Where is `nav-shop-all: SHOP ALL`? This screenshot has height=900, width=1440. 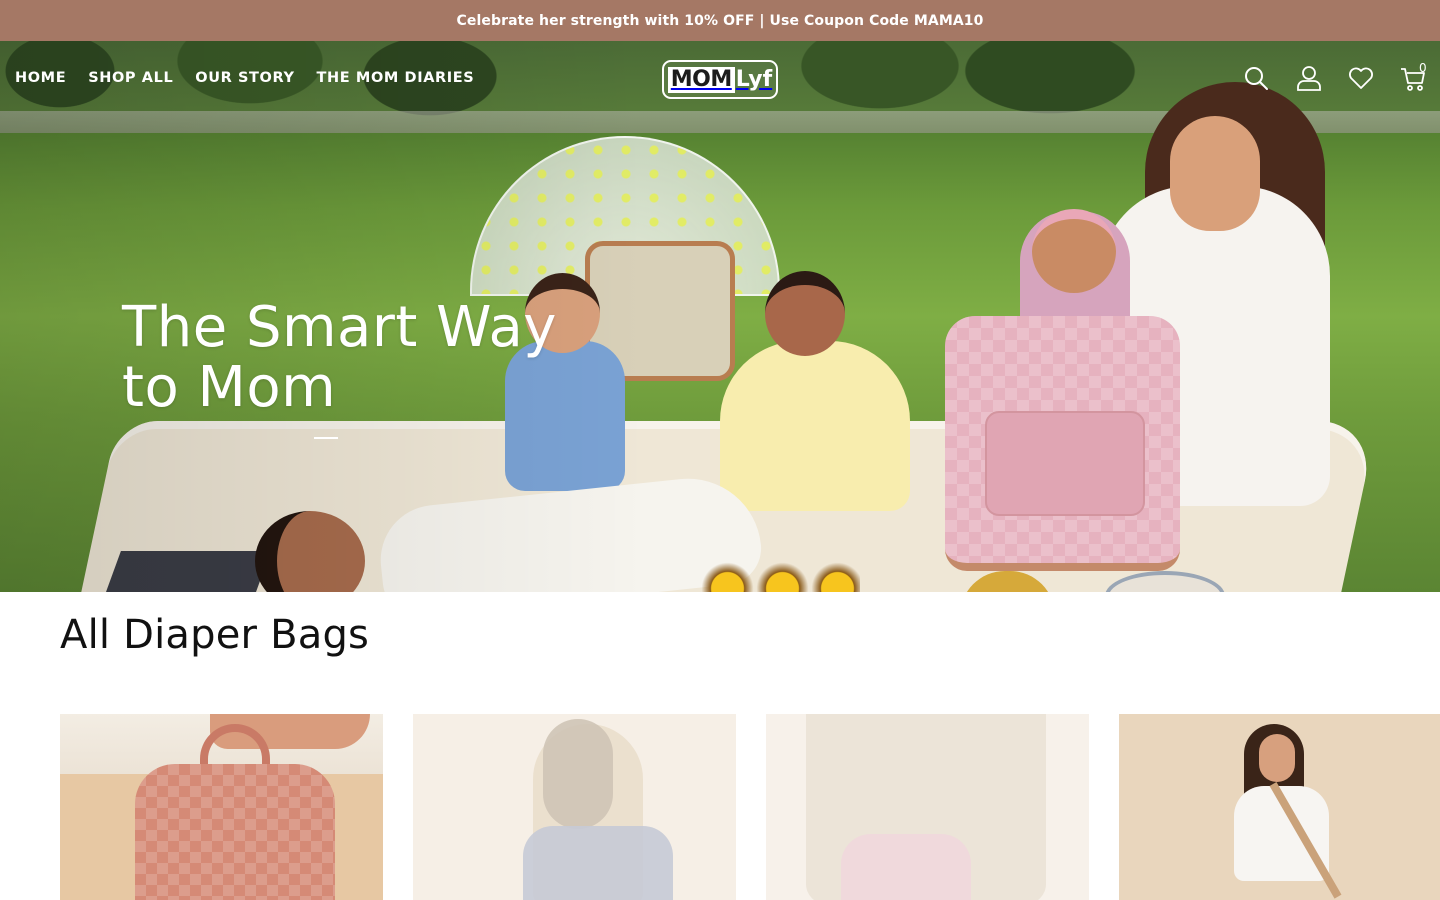 nav-shop-all: SHOP ALL is located at coordinates (130, 78).